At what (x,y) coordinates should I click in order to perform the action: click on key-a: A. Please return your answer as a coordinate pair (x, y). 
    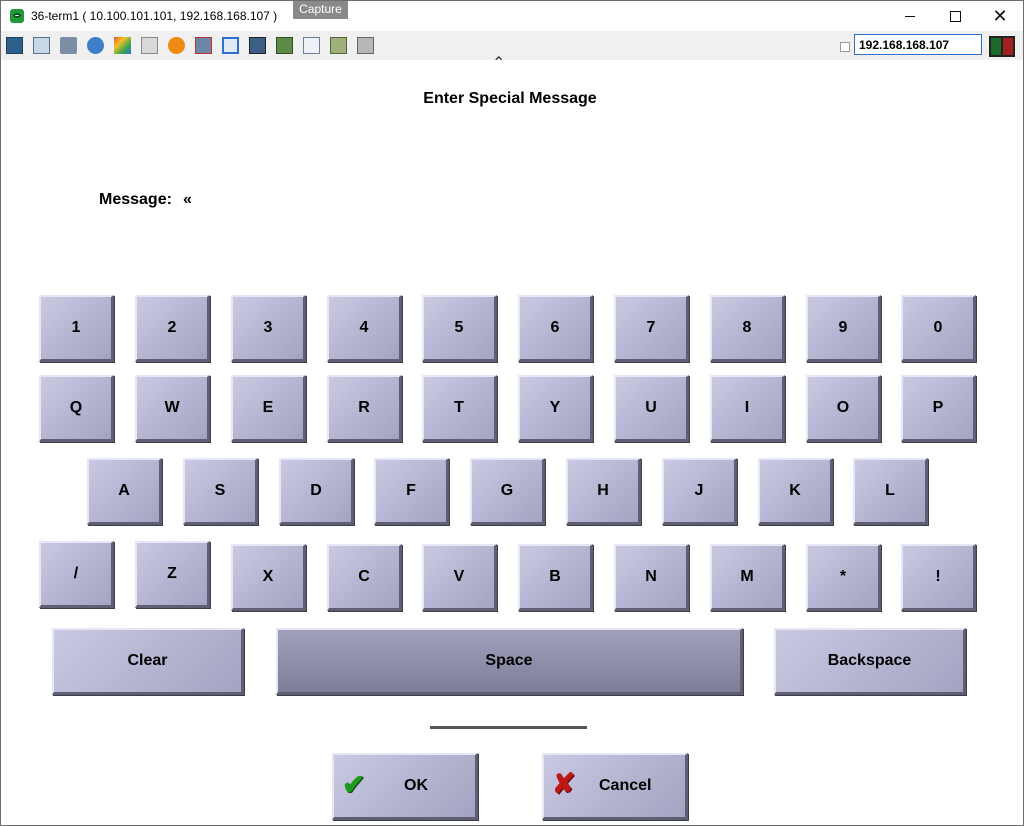
    Looking at the image, I should click on (124, 491).